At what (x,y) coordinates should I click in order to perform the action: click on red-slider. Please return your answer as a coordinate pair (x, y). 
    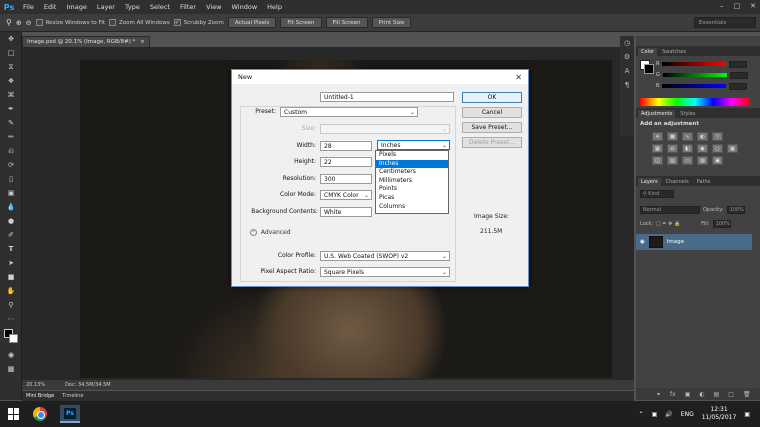
    Looking at the image, I should click on (694, 64).